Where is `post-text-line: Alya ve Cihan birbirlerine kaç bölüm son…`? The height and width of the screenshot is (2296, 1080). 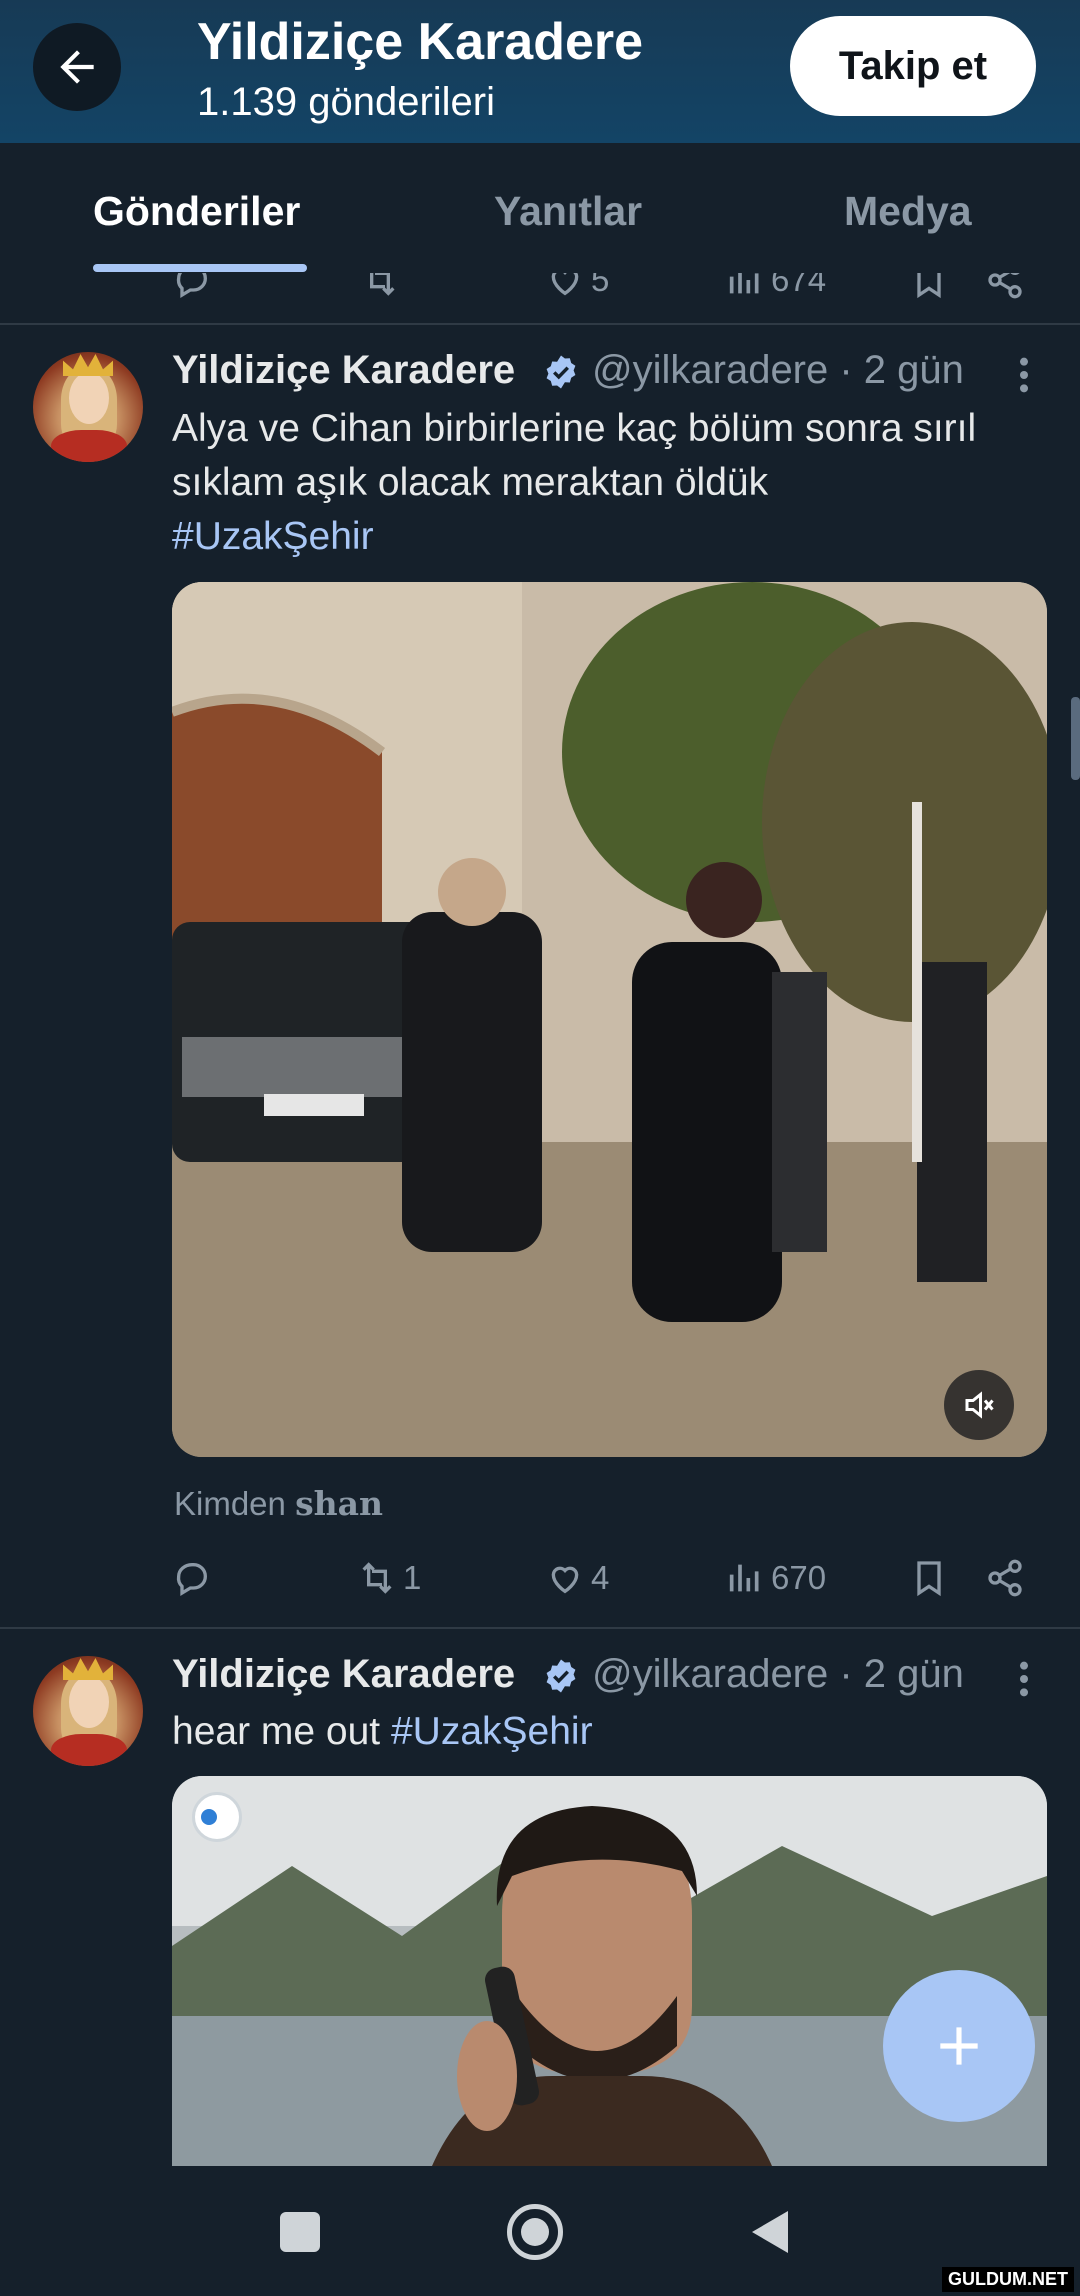 post-text-line: Alya ve Cihan birbirlerine kaç bölüm son… is located at coordinates (574, 428).